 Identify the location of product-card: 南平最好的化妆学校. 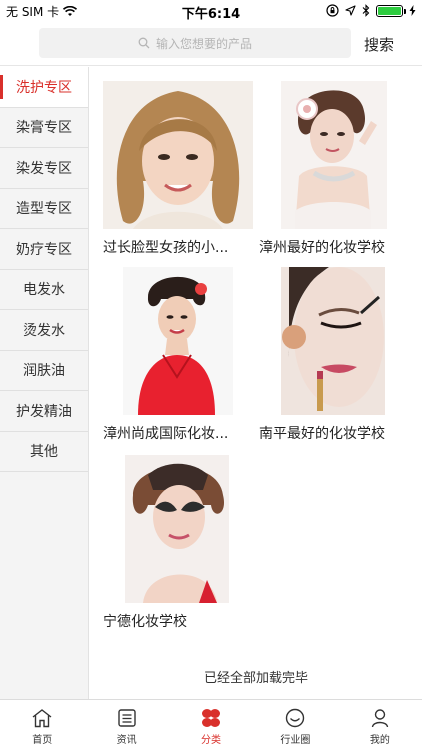
(334, 355).